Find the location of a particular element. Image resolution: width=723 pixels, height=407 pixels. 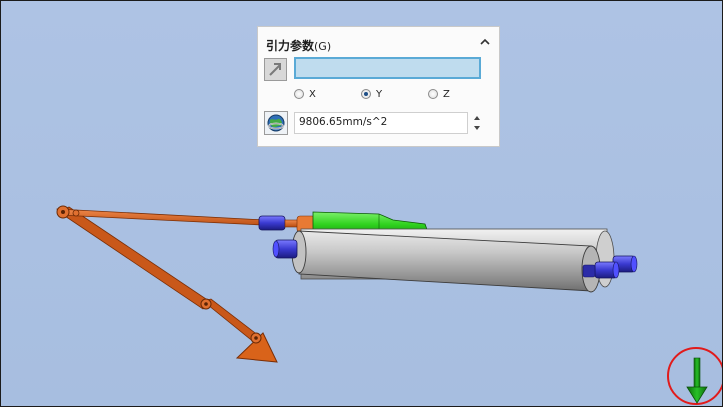

value-spinner is located at coordinates (477, 123).